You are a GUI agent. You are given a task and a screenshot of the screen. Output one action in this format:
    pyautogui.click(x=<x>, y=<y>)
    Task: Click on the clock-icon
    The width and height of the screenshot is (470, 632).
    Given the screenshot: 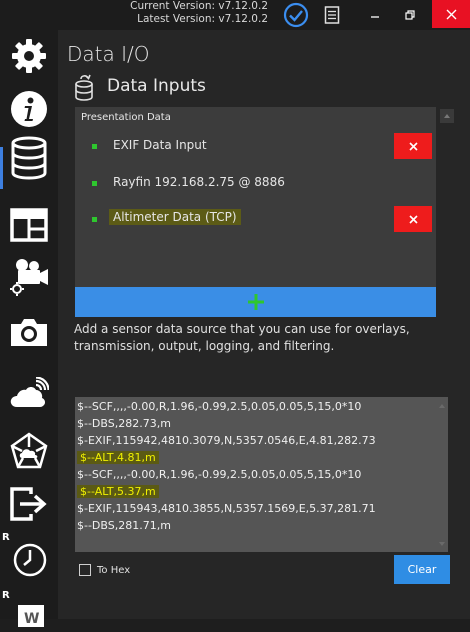 What is the action you would take?
    pyautogui.click(x=30, y=560)
    